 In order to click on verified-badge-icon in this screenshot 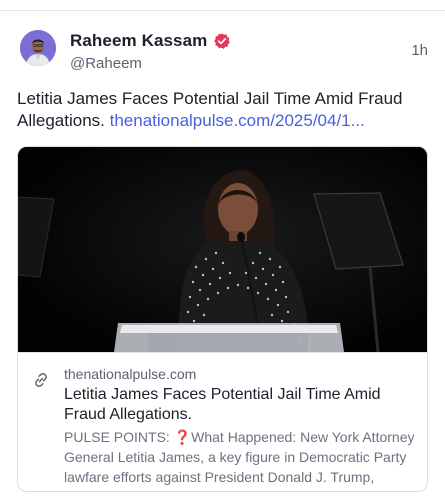, I will do `click(222, 41)`.